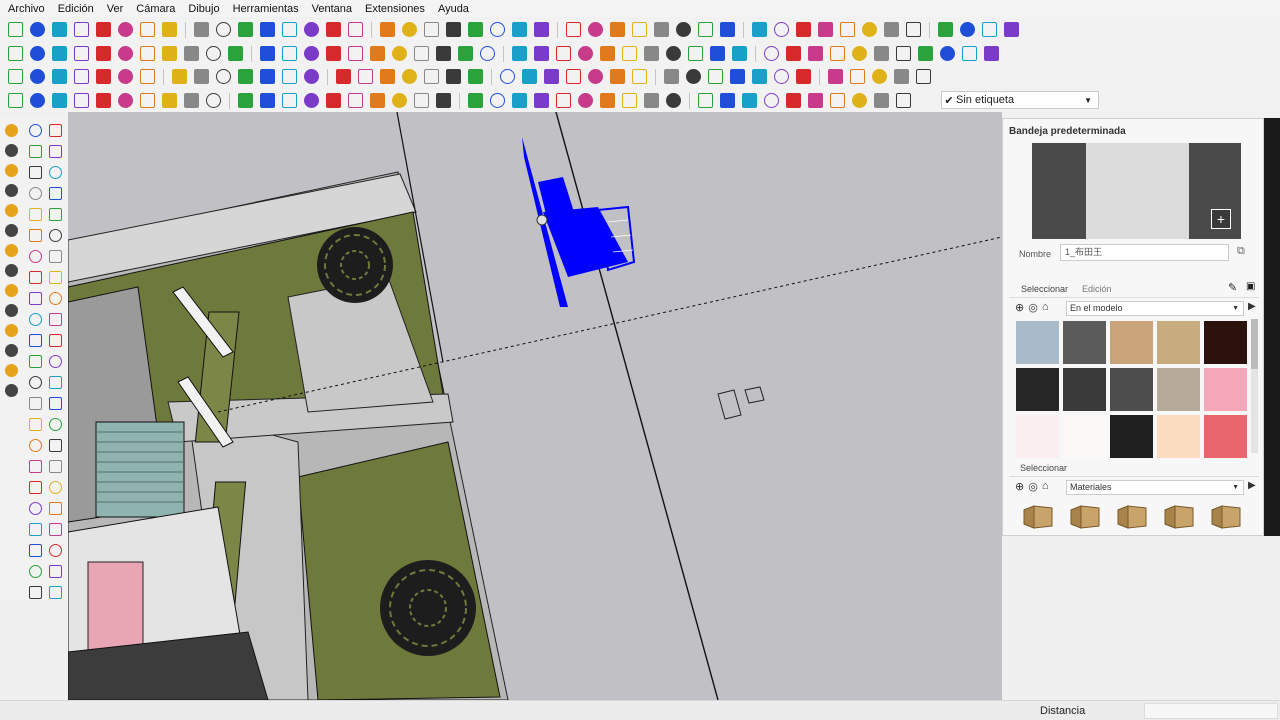 This screenshot has height=720, width=1280. I want to click on create-material-button: +, so click(1221, 219).